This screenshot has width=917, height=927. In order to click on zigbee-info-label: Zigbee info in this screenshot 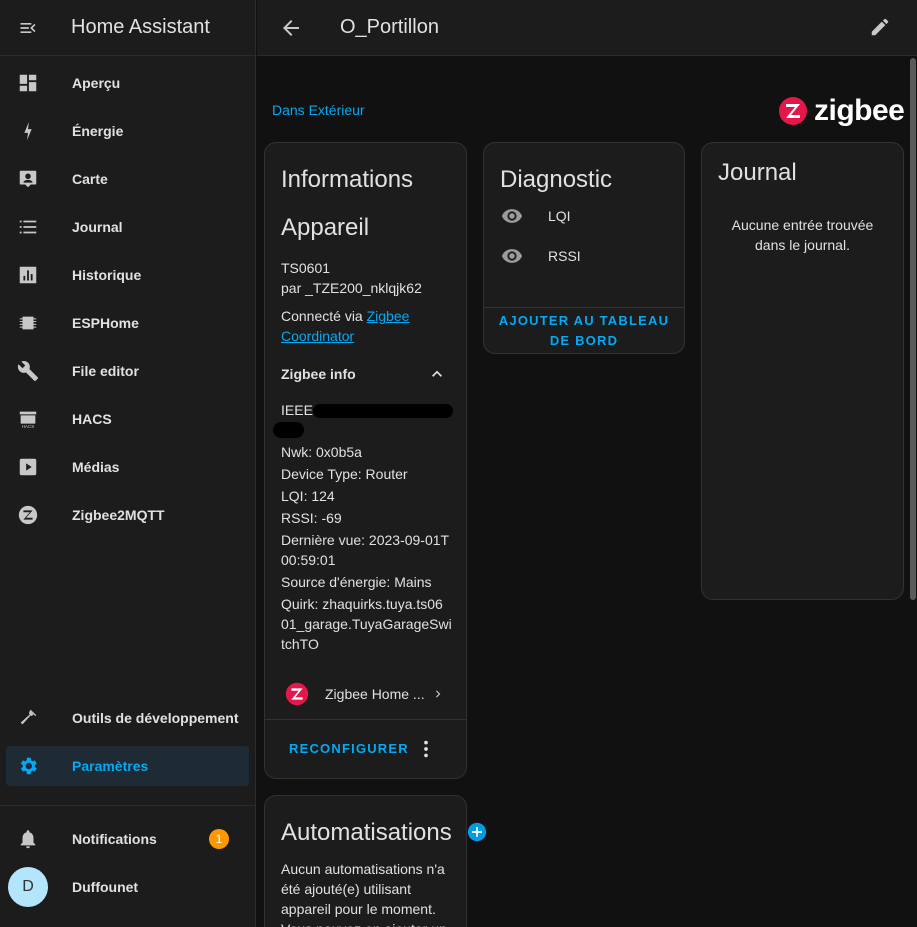, I will do `click(318, 374)`.